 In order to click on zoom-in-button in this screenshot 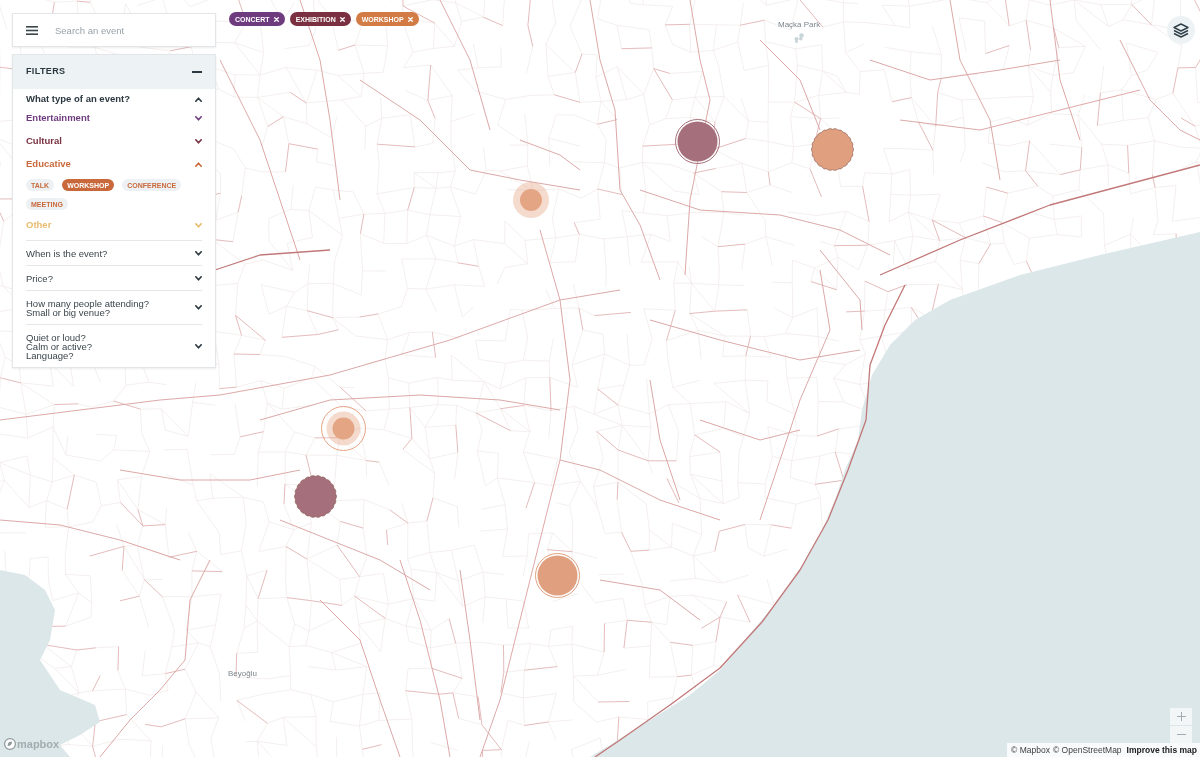, I will do `click(1181, 716)`.